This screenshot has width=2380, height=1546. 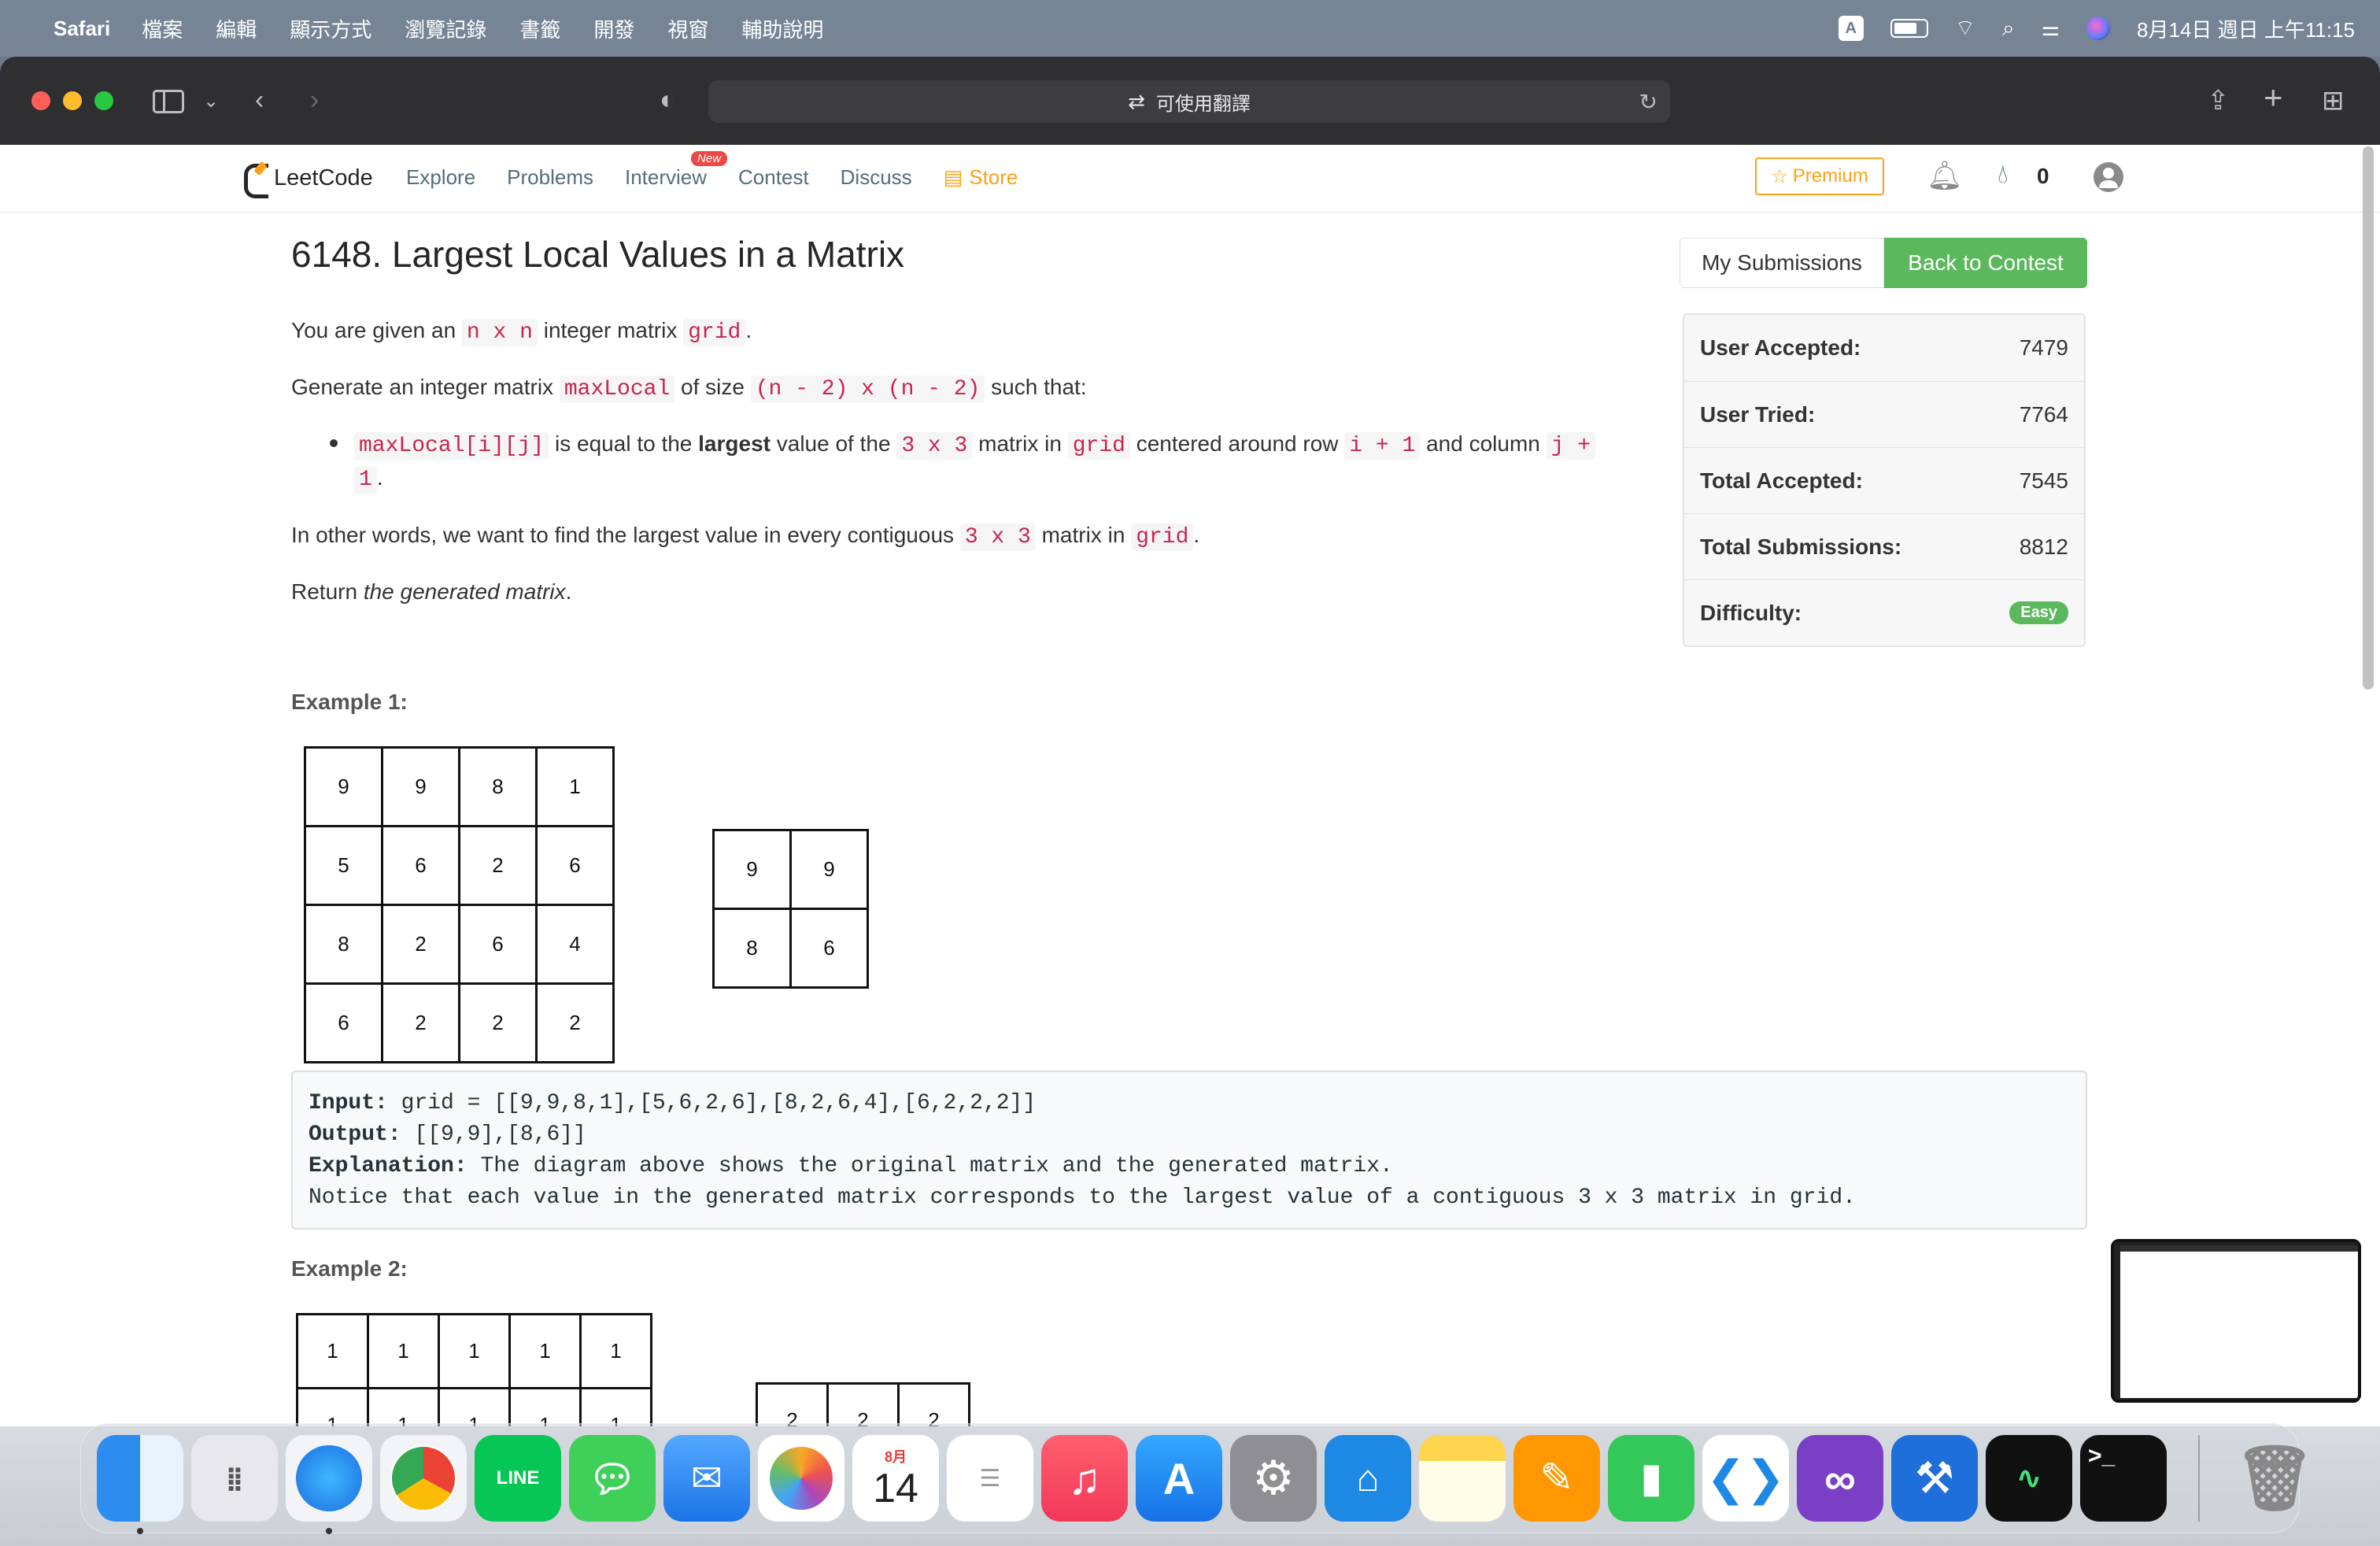 I want to click on minimize-window-button, so click(x=72, y=100).